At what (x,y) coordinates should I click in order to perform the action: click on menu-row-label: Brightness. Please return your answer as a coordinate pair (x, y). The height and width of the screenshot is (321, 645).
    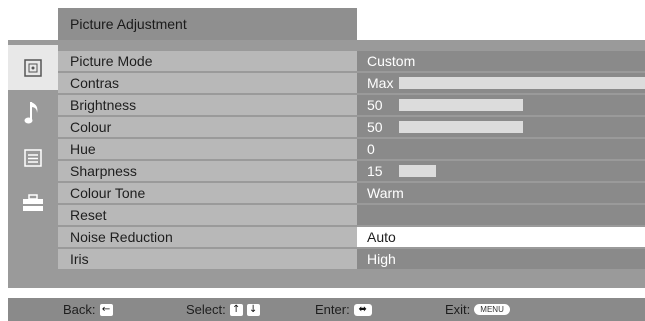
    Looking at the image, I should click on (207, 105).